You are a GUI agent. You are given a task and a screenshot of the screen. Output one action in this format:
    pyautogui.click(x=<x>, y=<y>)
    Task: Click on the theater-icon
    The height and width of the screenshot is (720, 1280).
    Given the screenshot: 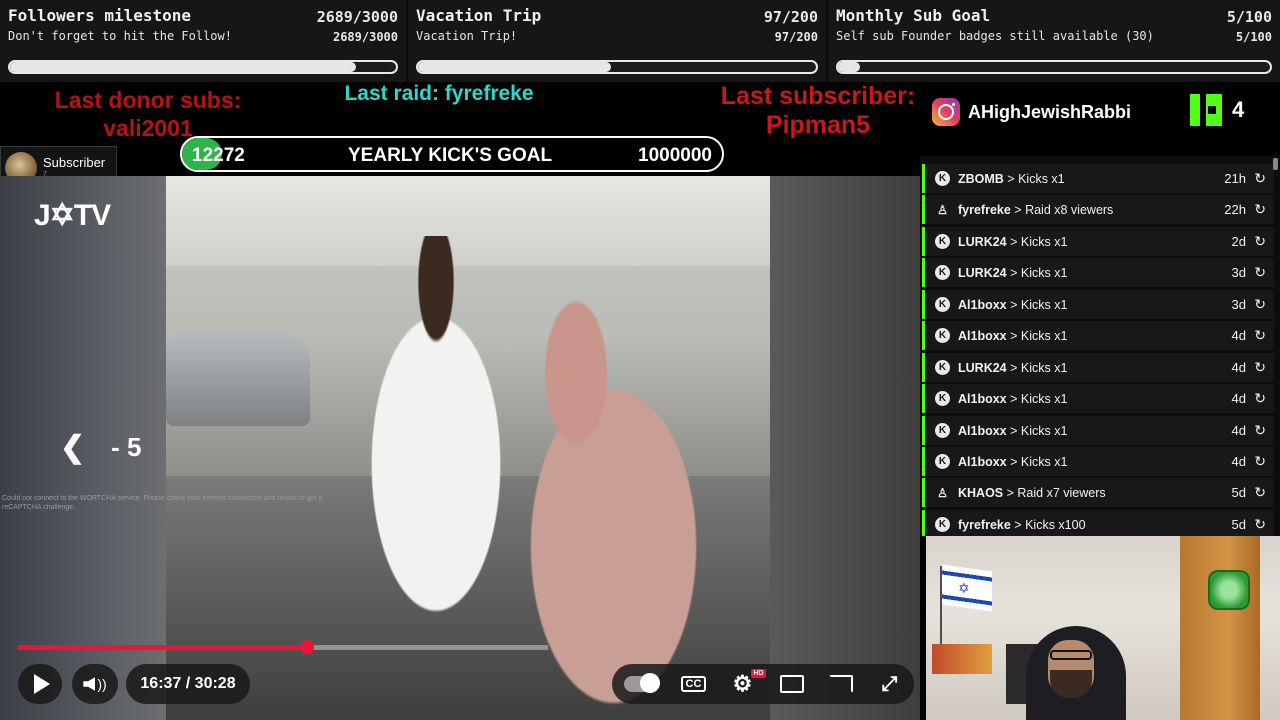 What is the action you would take?
    pyautogui.click(x=791, y=684)
    